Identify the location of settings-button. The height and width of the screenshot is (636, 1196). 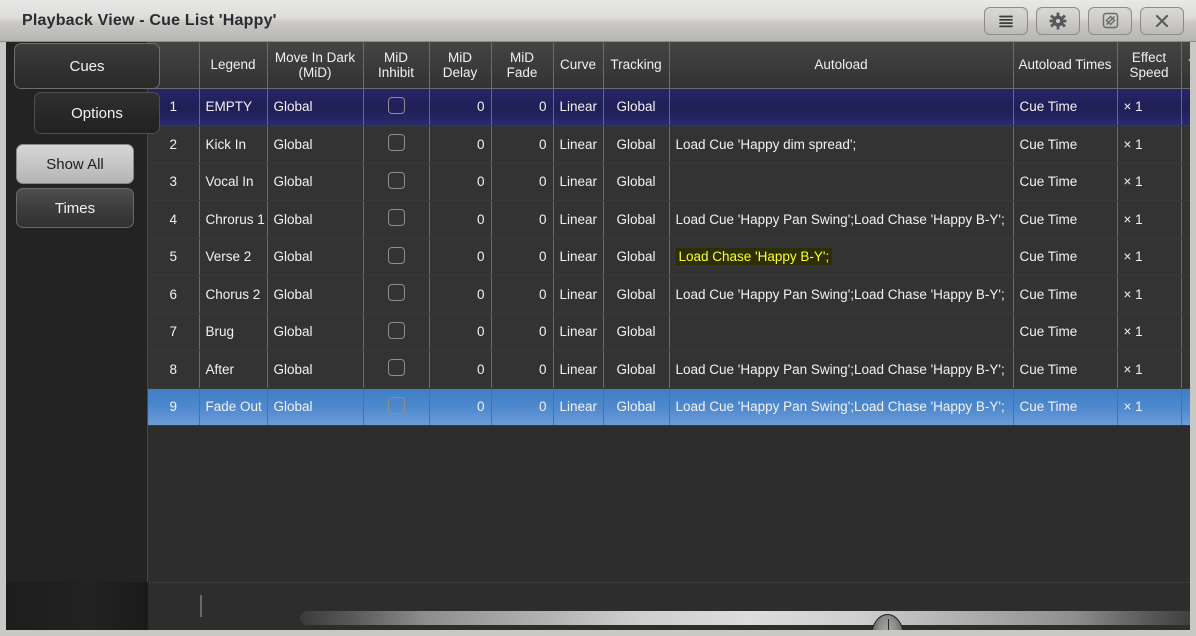
(1058, 20).